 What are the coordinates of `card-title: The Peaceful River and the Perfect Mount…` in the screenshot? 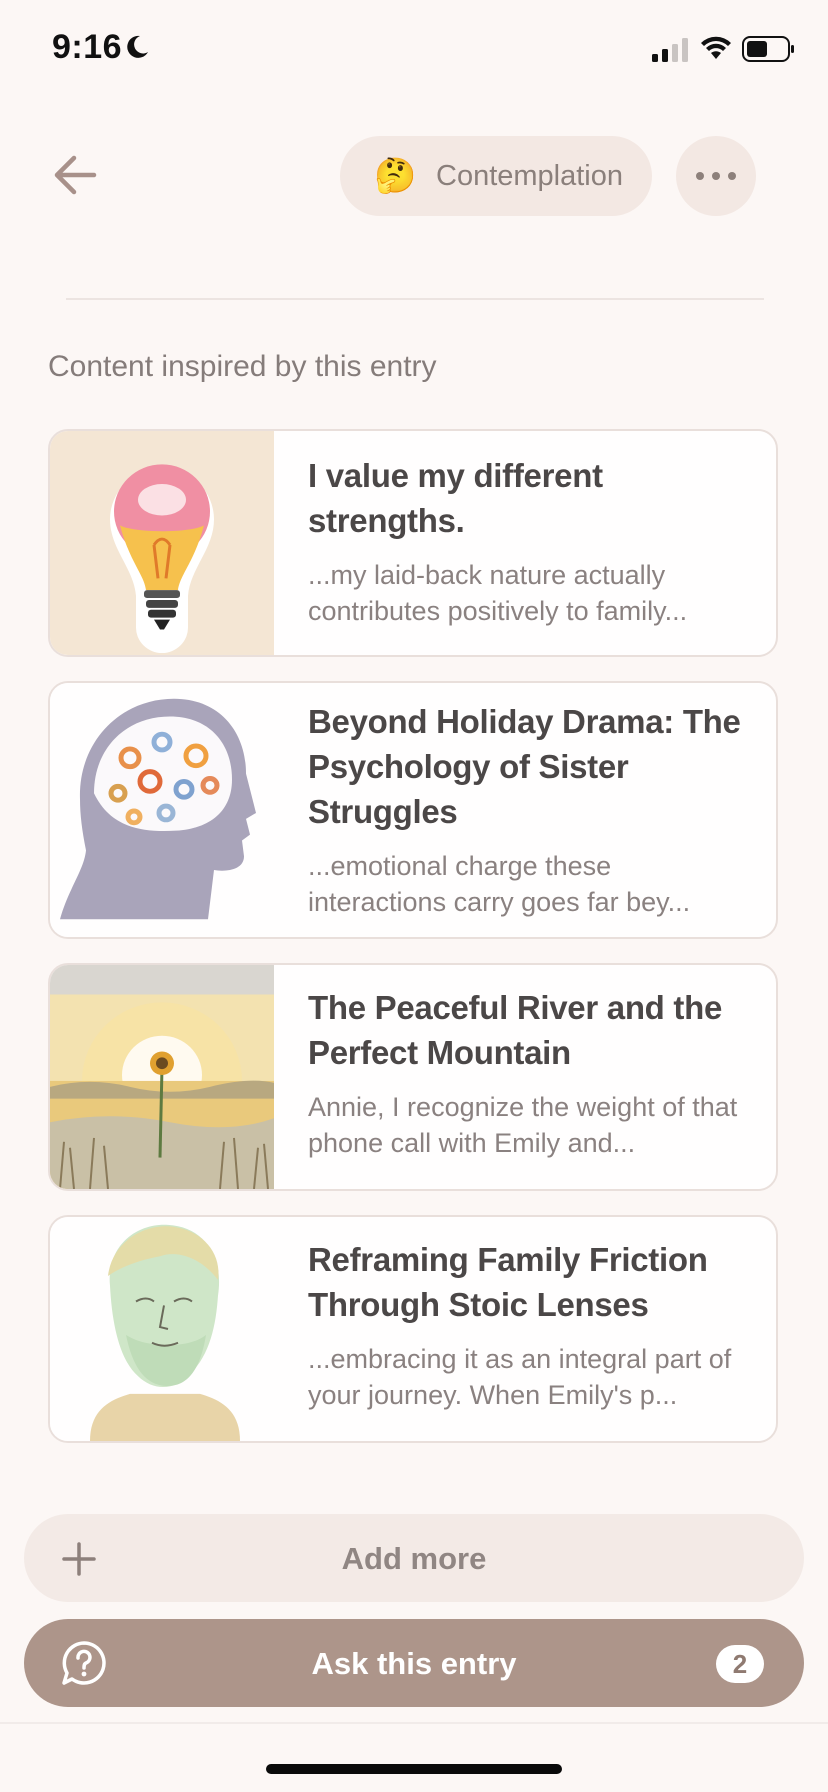 It's located at (515, 1030).